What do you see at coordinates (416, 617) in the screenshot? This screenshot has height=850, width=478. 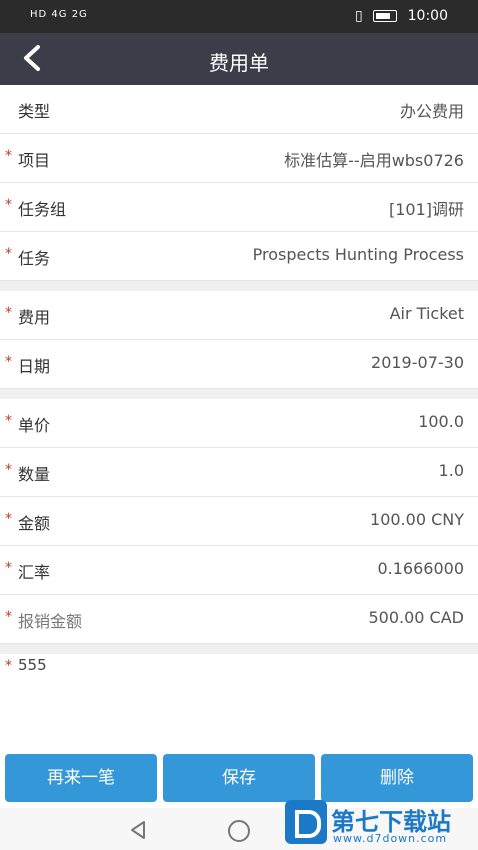 I see `field-value: 500.00 CAD` at bounding box center [416, 617].